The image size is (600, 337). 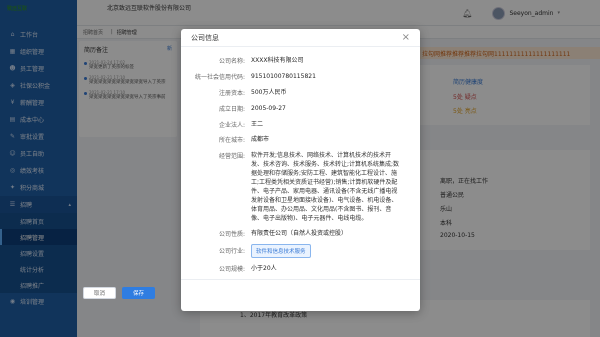 What do you see at coordinates (99, 293) in the screenshot?
I see `cancel-button: 取消` at bounding box center [99, 293].